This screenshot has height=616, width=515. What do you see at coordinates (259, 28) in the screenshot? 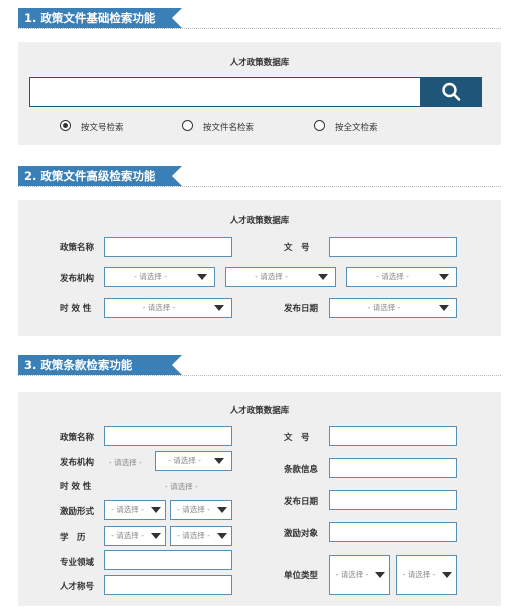
I see `section-1-divider` at bounding box center [259, 28].